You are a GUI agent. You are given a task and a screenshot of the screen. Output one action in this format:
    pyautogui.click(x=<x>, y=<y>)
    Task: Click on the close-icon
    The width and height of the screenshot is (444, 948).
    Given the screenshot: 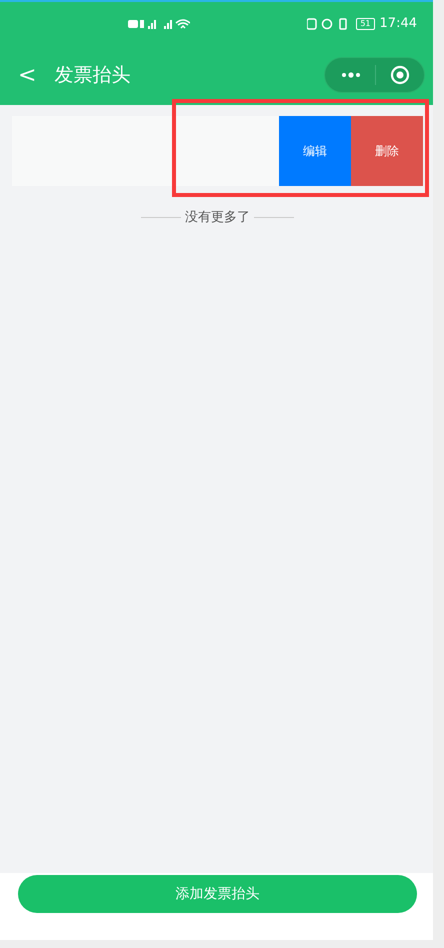 What is the action you would take?
    pyautogui.click(x=400, y=75)
    